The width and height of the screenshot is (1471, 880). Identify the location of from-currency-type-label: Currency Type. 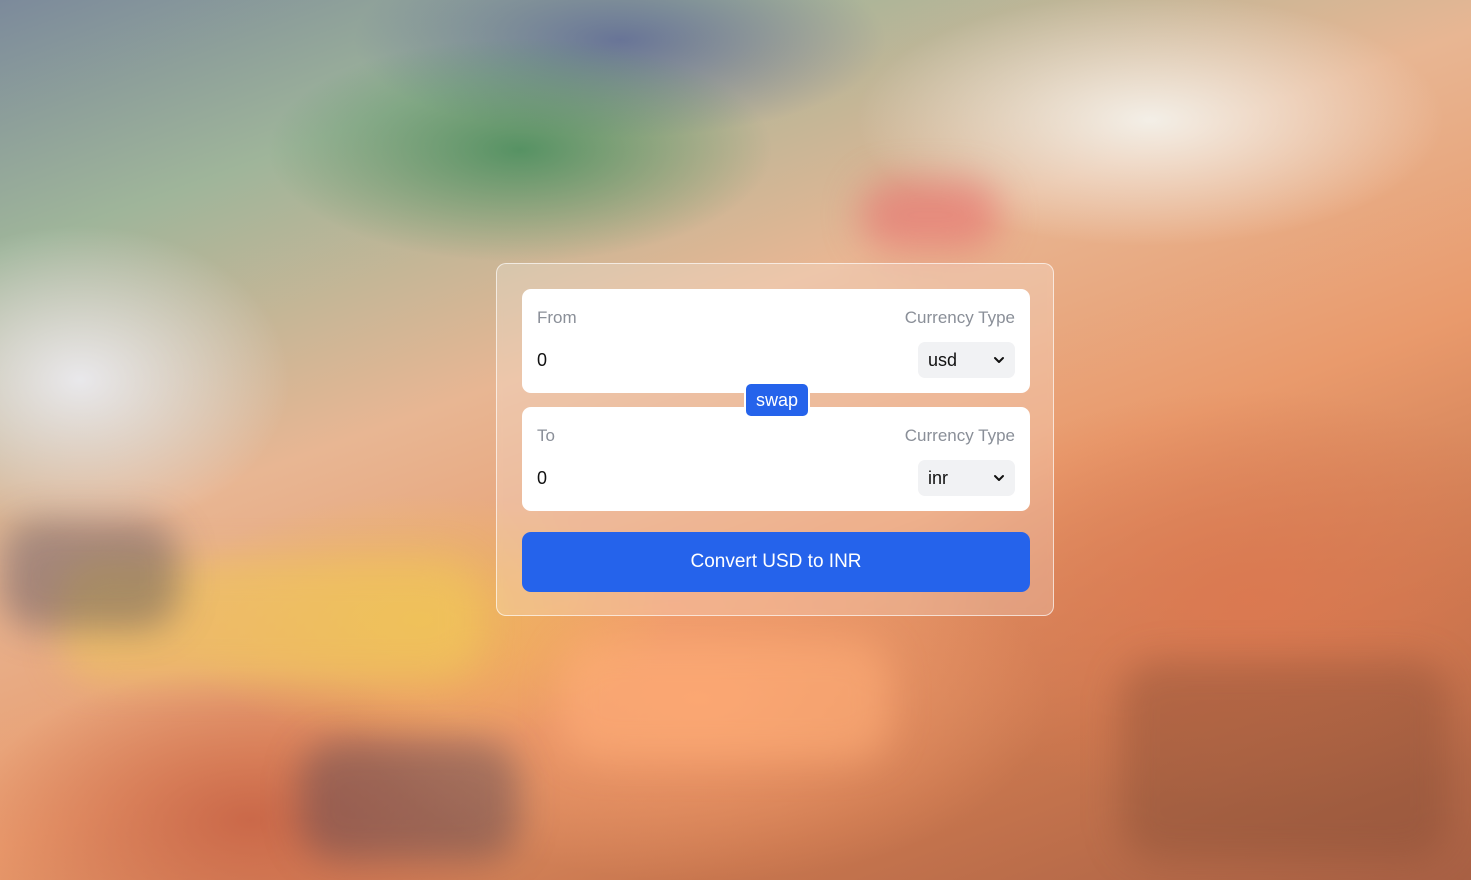
(959, 317).